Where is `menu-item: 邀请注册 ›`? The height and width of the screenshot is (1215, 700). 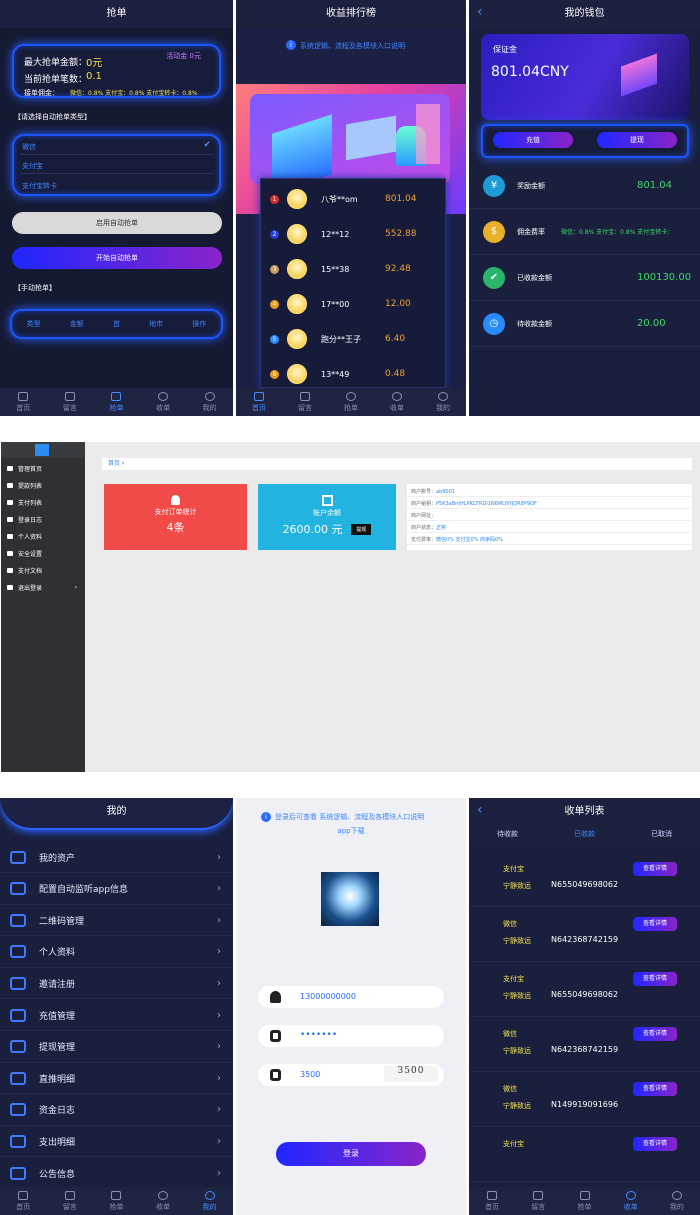
menu-item: 邀请注册 › is located at coordinates (116, 984).